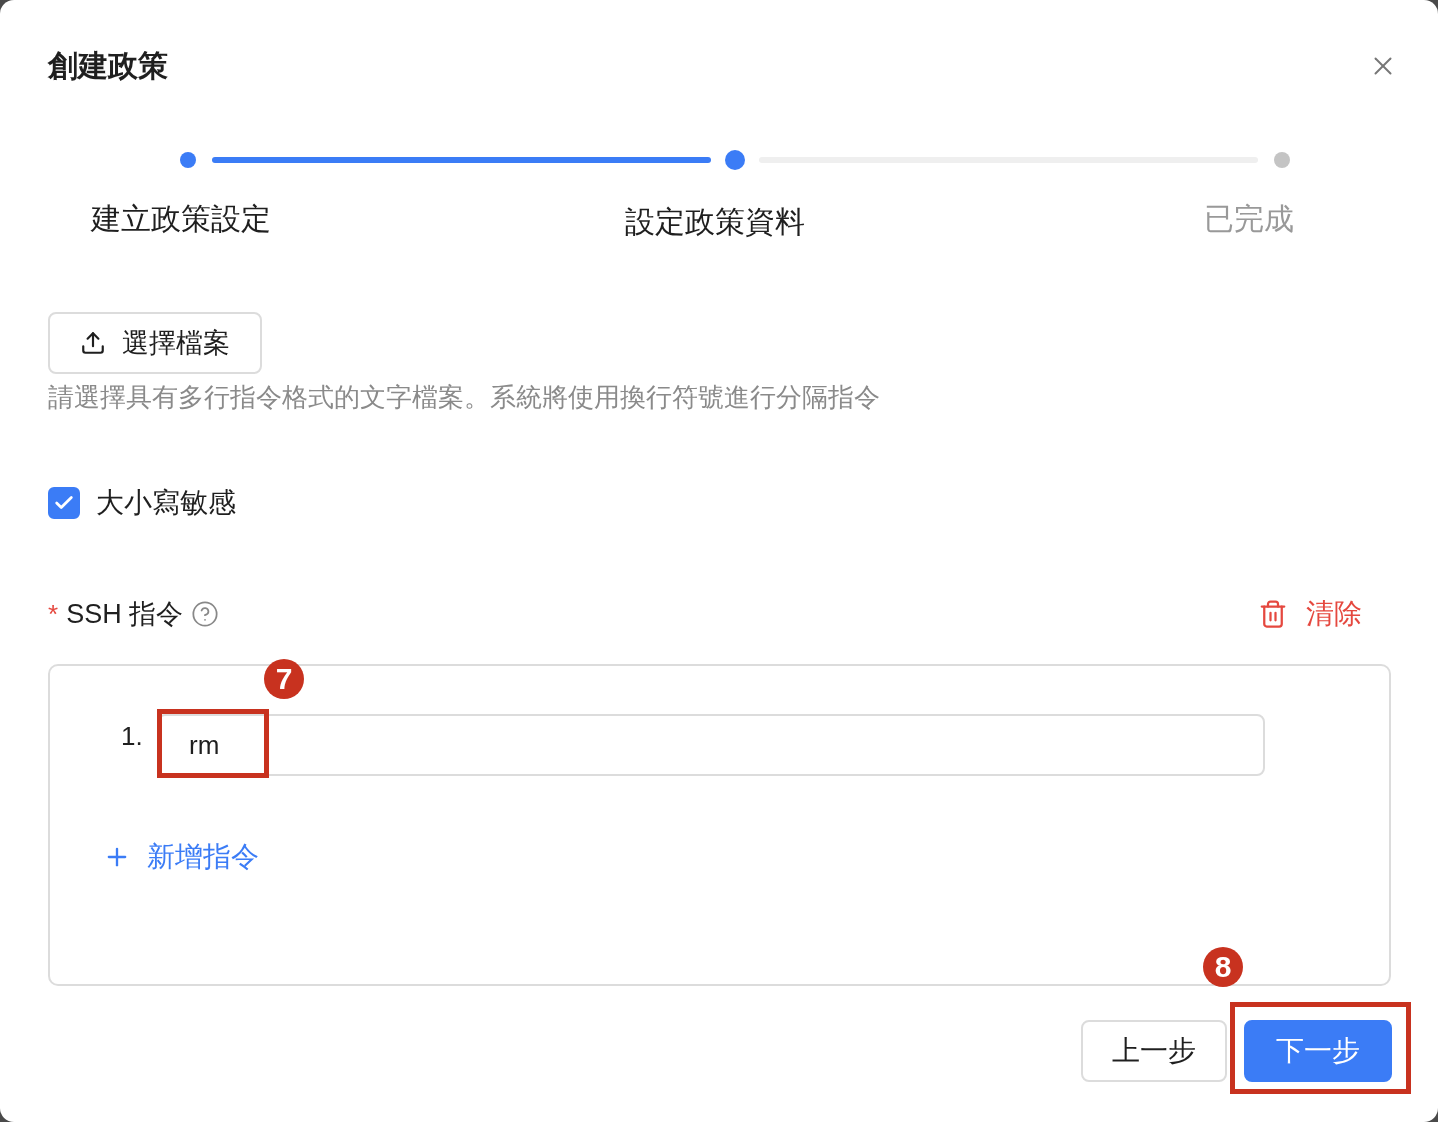 The image size is (1438, 1122). What do you see at coordinates (64, 503) in the screenshot?
I see `checkbox` at bounding box center [64, 503].